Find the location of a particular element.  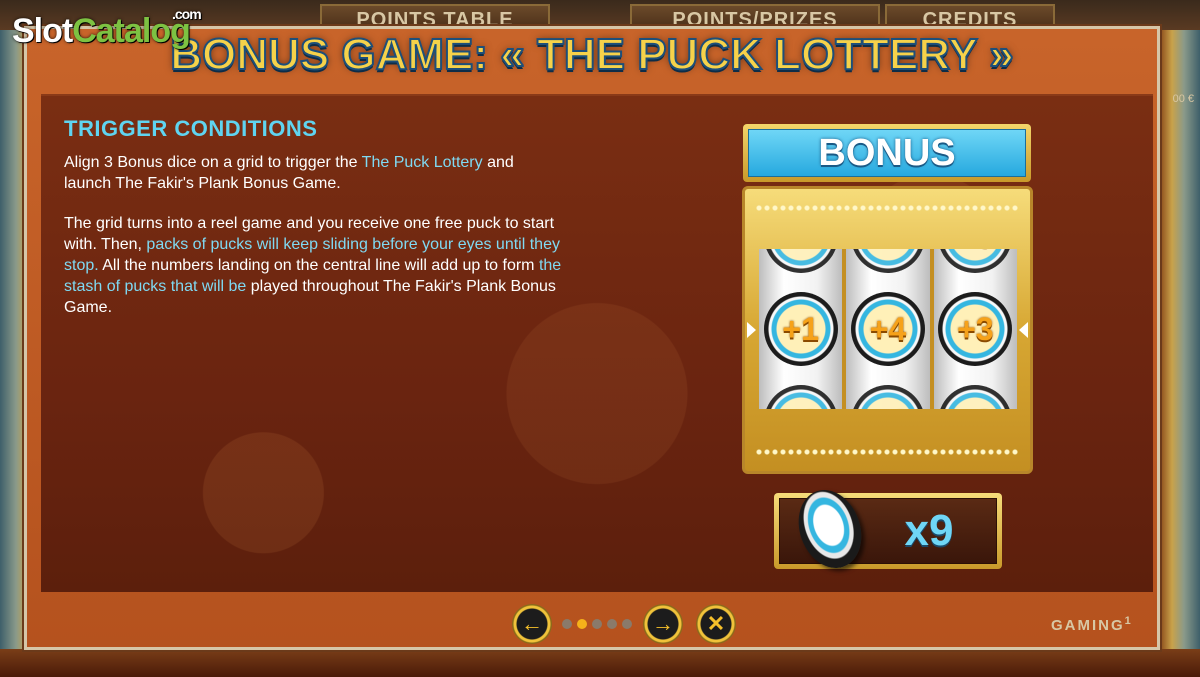

puck-count-value: x9 is located at coordinates (929, 530).